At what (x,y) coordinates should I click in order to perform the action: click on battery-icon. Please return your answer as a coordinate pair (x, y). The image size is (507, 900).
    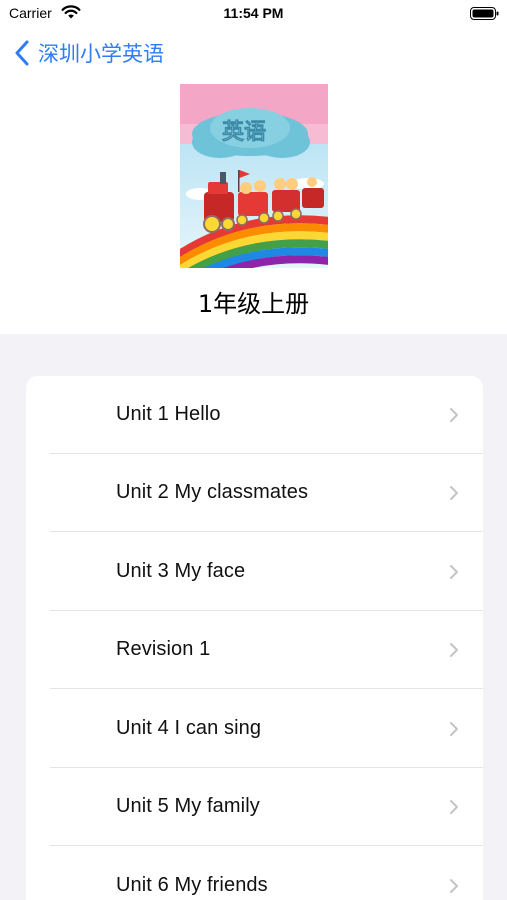
    Looking at the image, I should click on (484, 13).